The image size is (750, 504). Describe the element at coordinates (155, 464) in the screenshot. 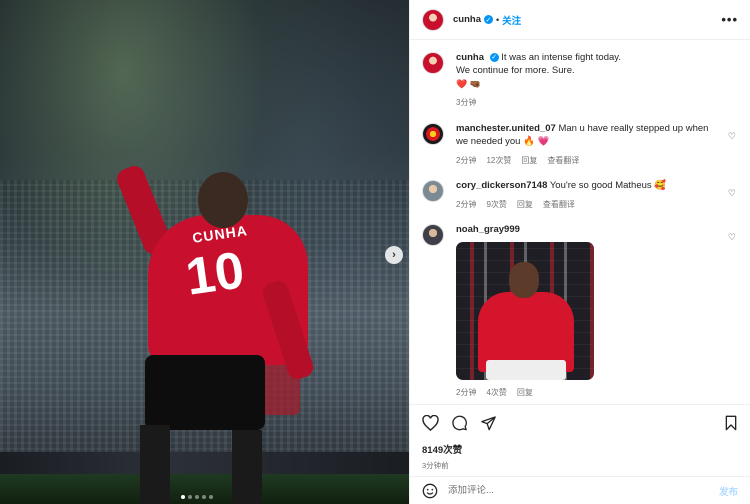

I see `player-leg-left` at that location.